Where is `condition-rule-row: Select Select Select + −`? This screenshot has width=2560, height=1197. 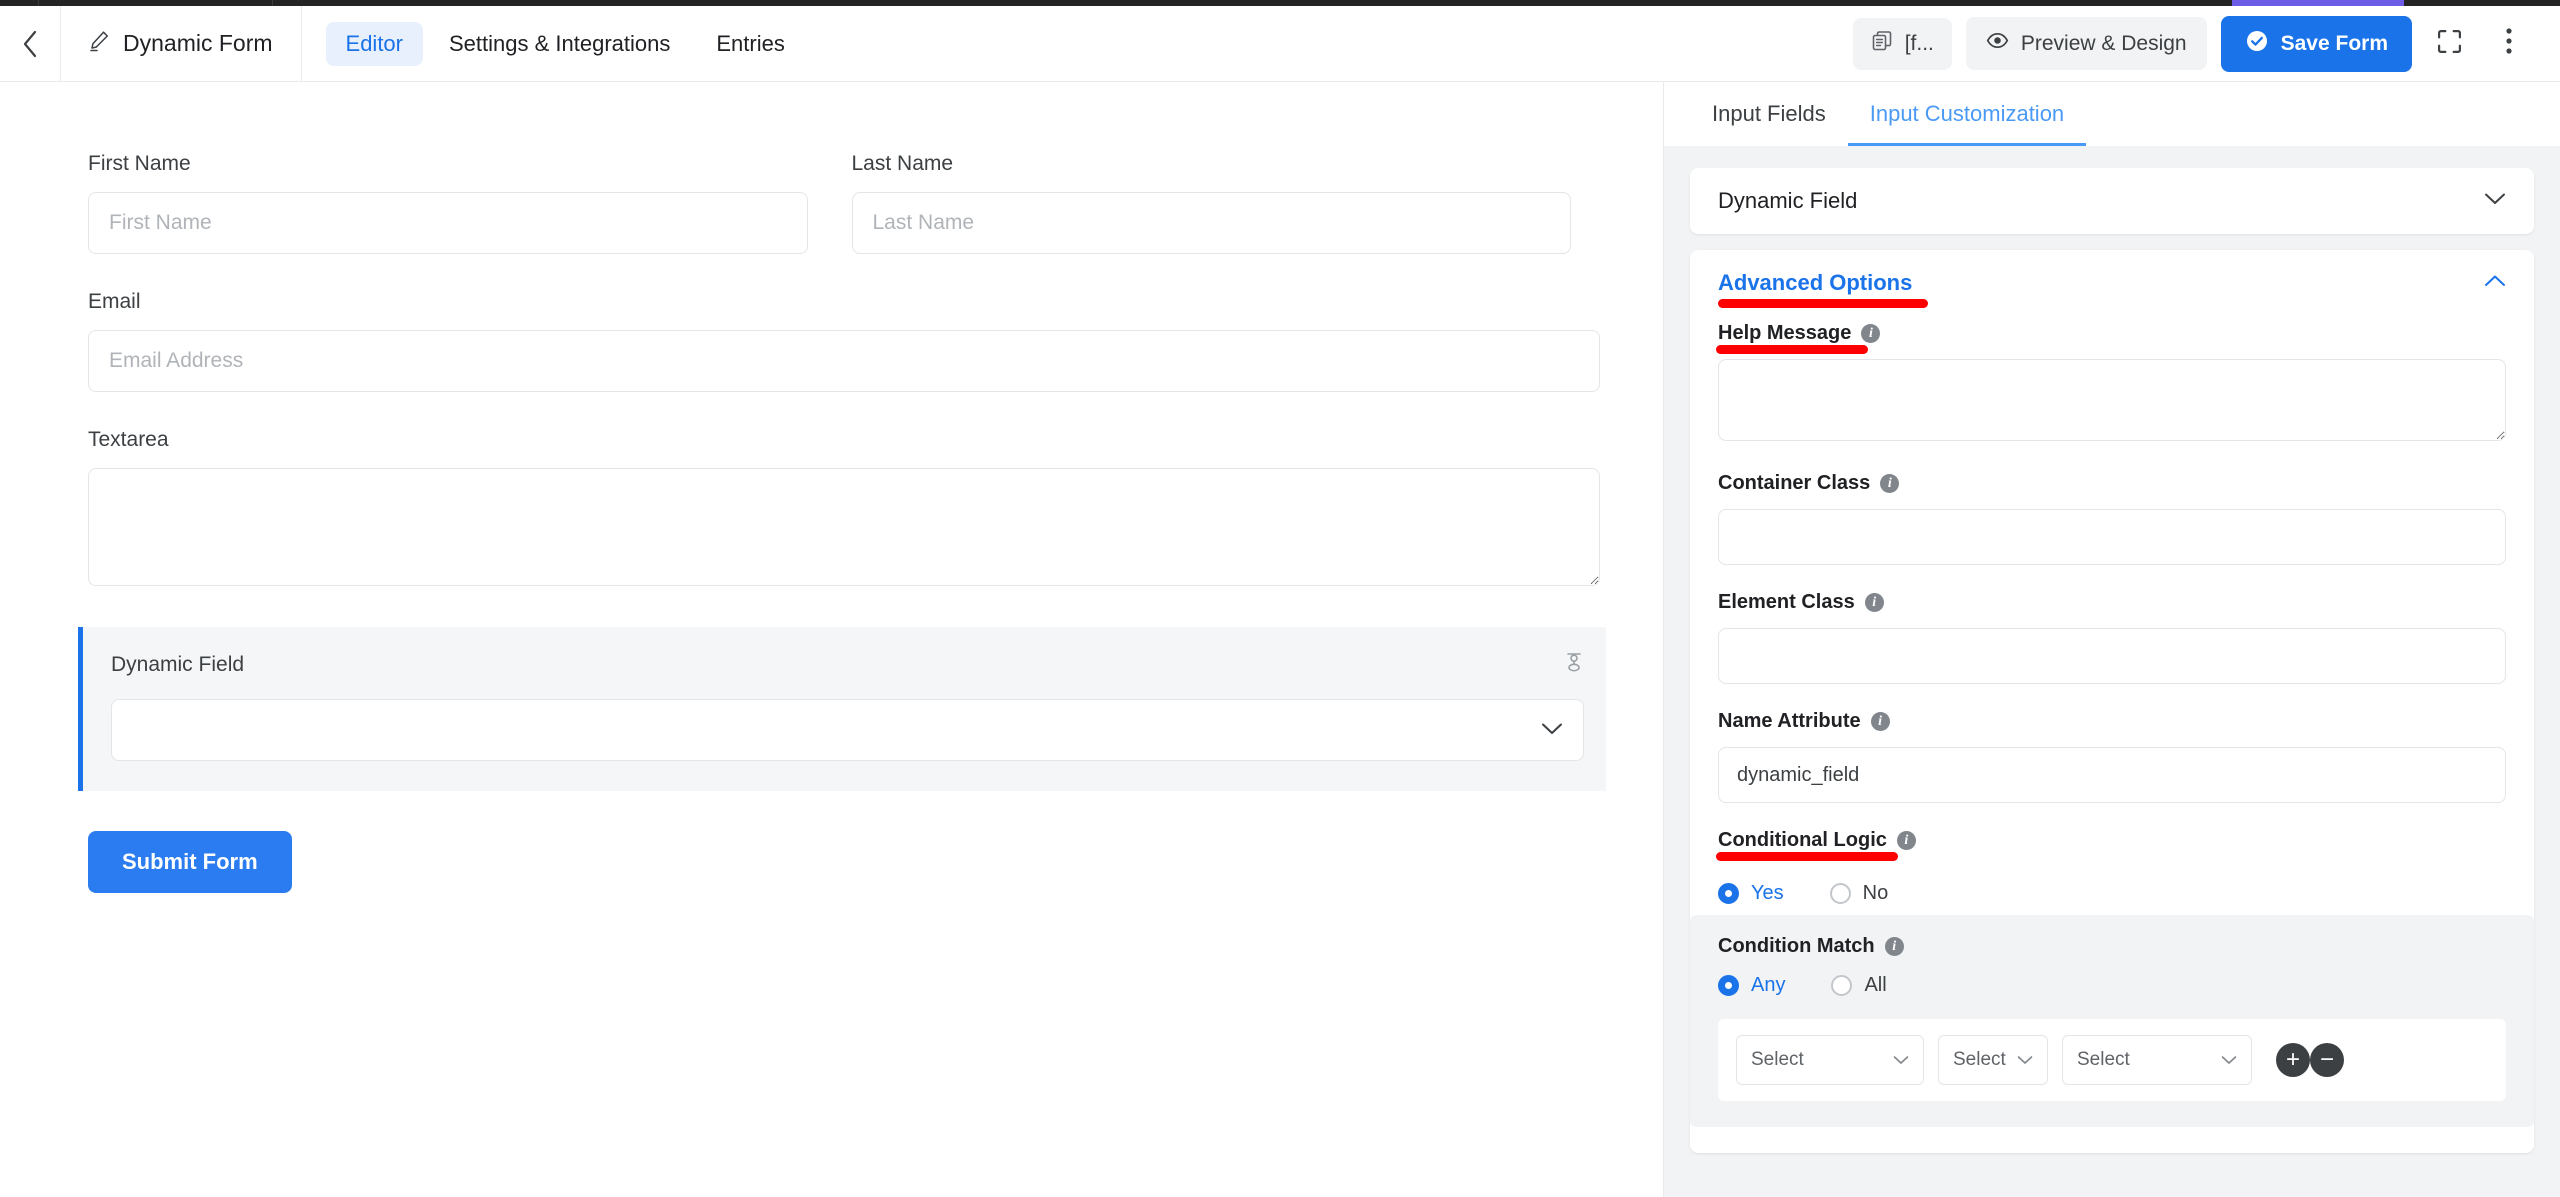
condition-rule-row: Select Select Select + − is located at coordinates (2112, 1060).